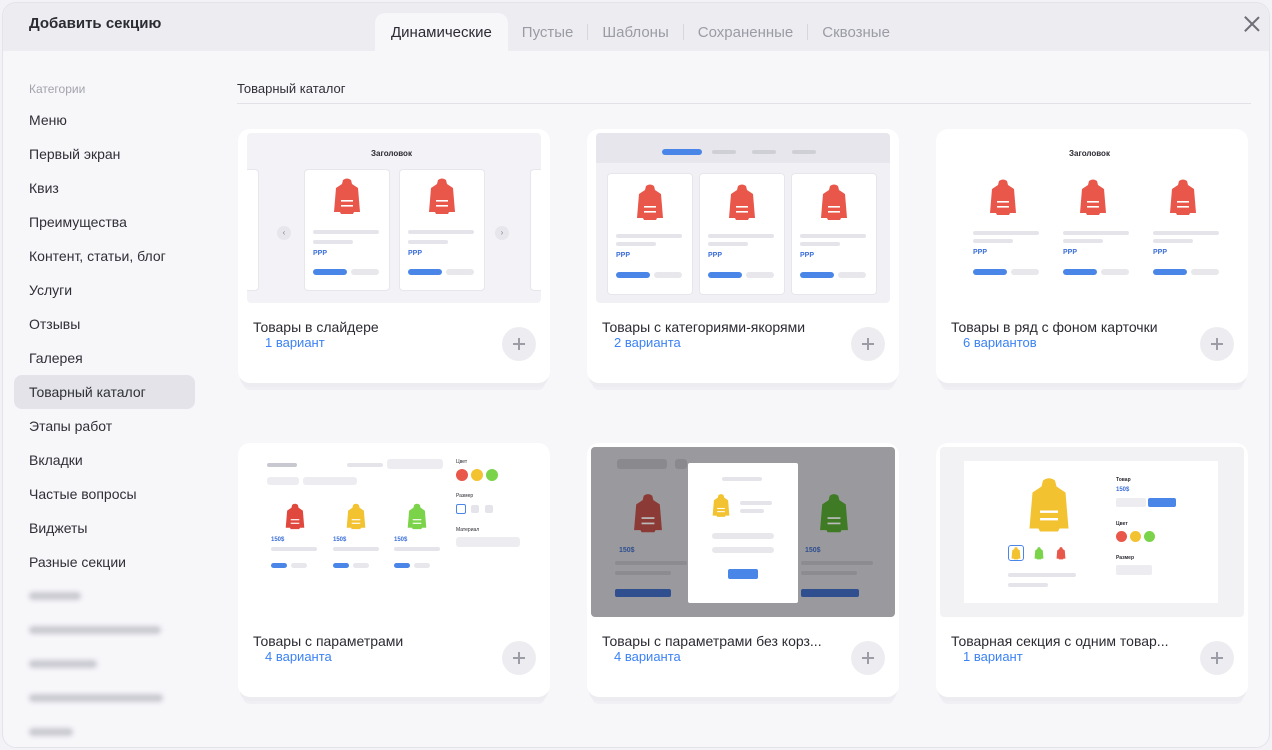 This screenshot has width=1272, height=750. I want to click on filter-chip, so click(283, 481).